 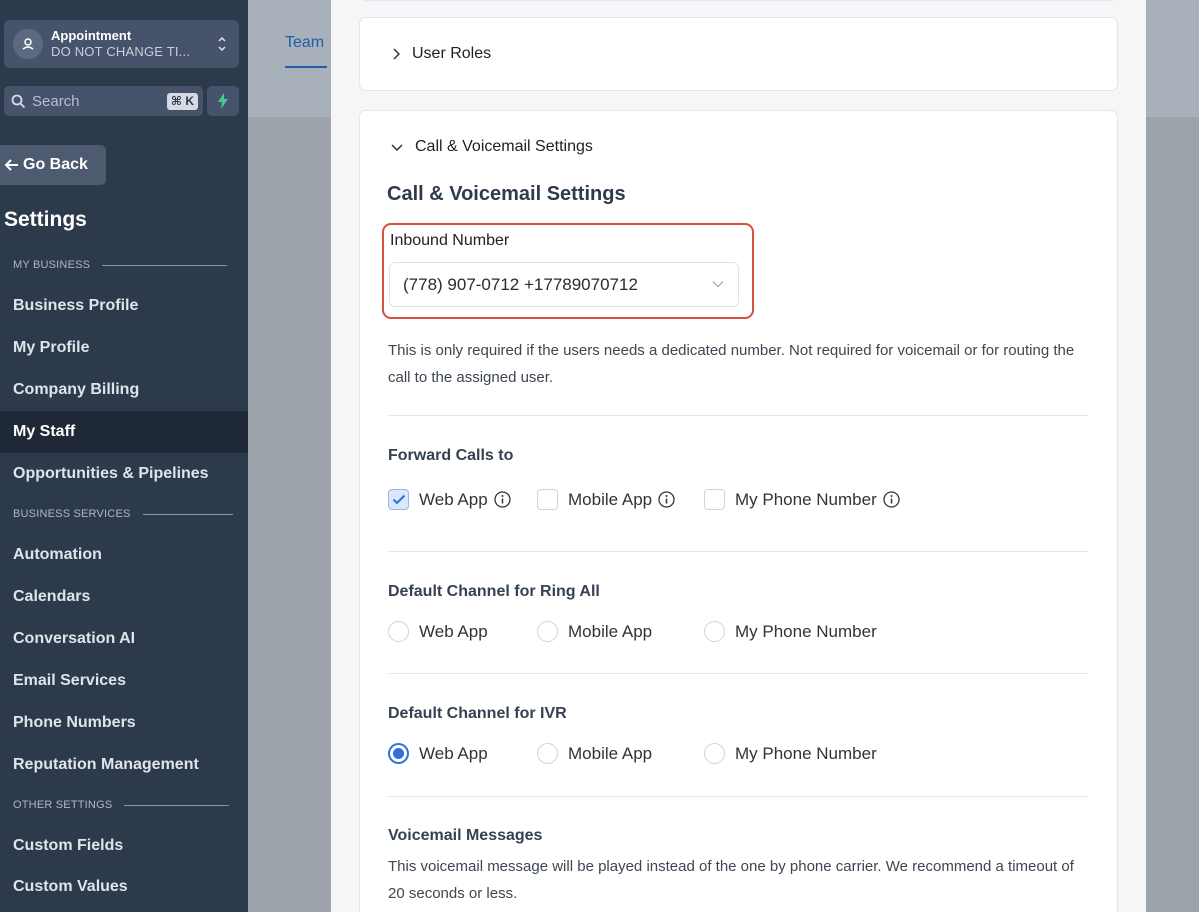 I want to click on forward-web-app-option: Web App, so click(x=449, y=499).